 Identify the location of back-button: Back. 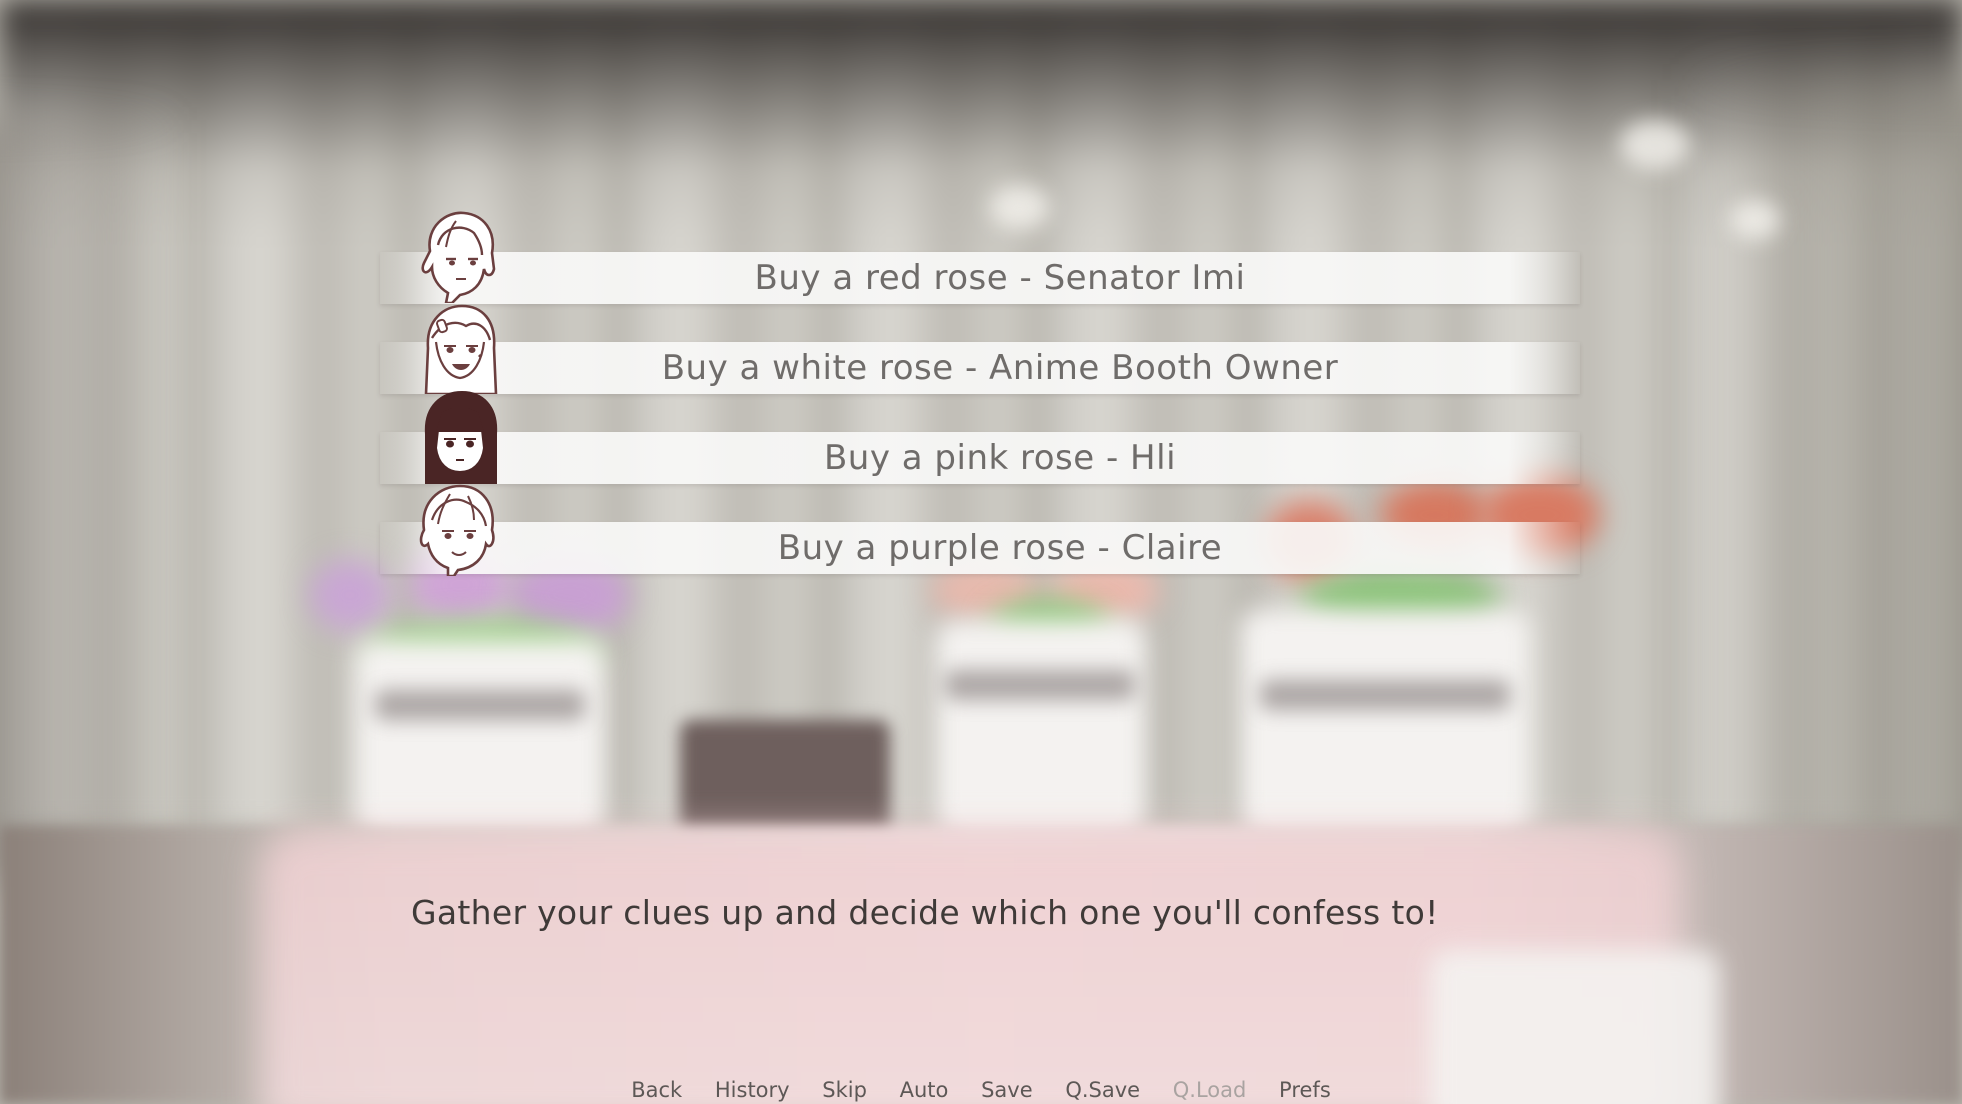
(656, 1090).